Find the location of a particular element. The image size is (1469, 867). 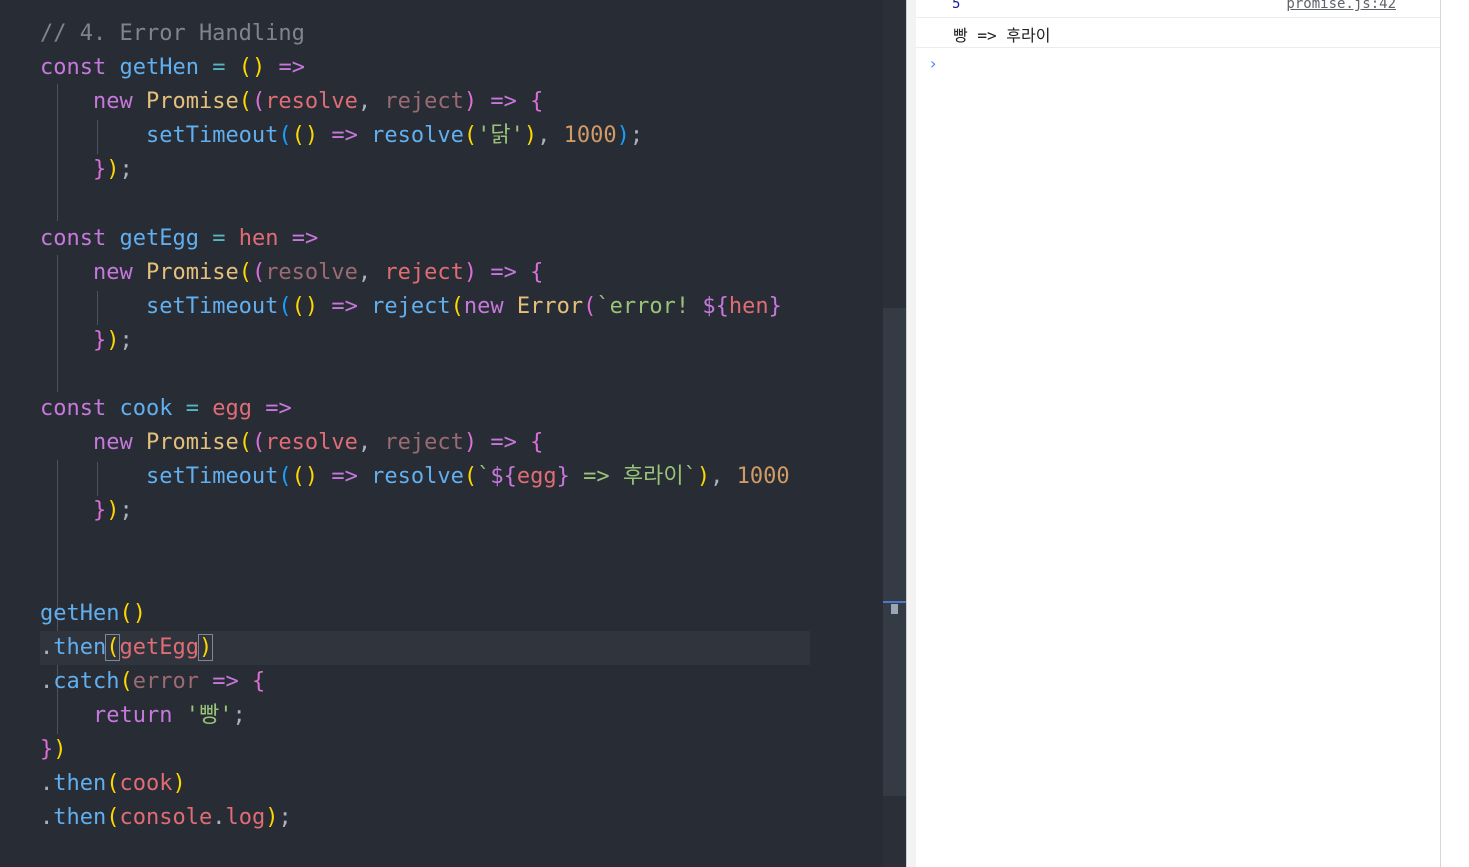

code-token: `error! is located at coordinates (649, 306).